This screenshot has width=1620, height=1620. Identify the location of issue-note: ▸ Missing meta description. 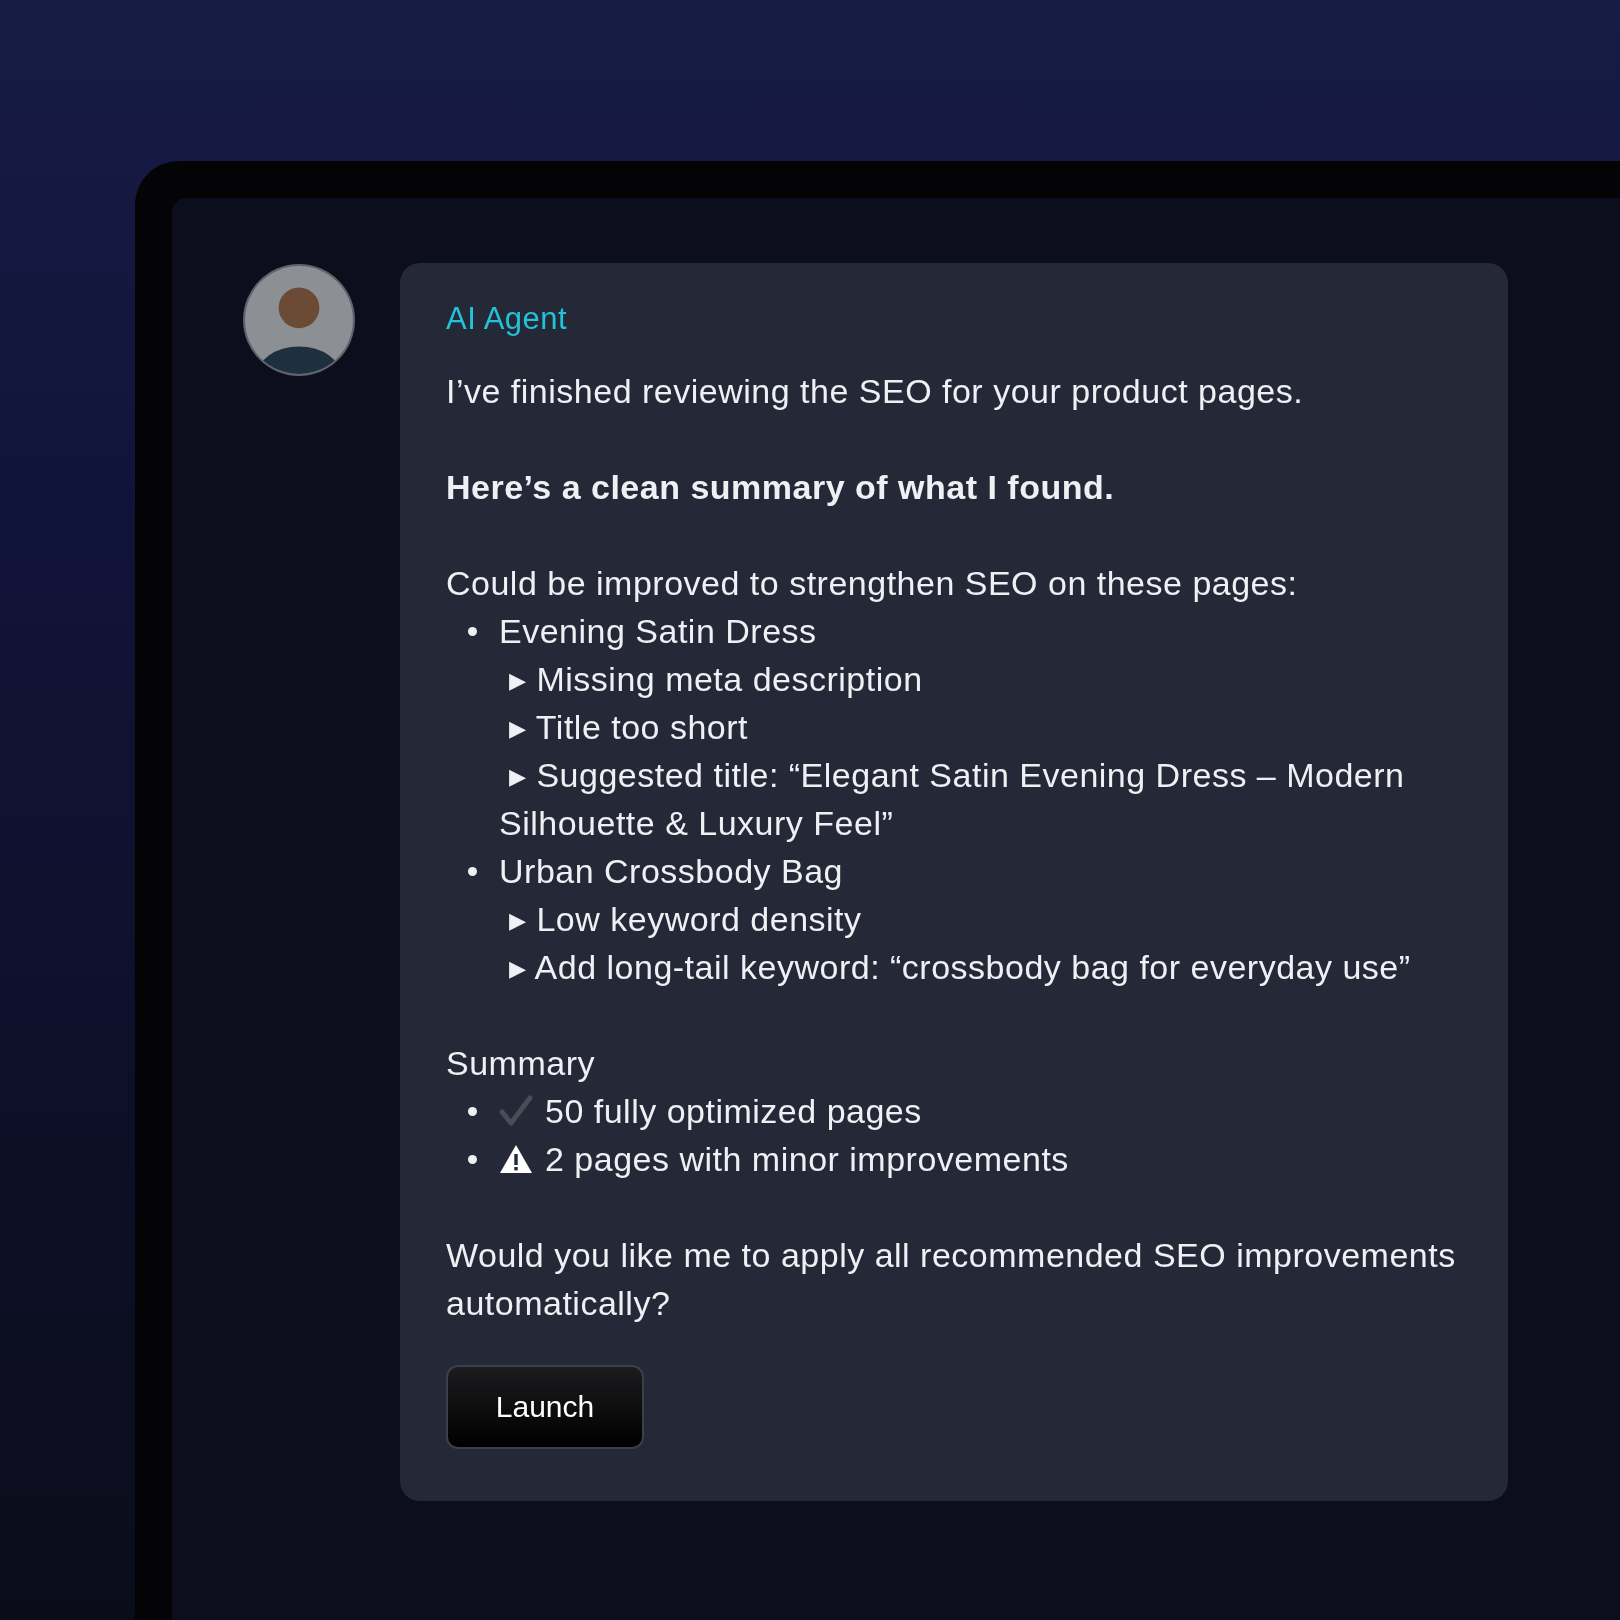
(716, 679).